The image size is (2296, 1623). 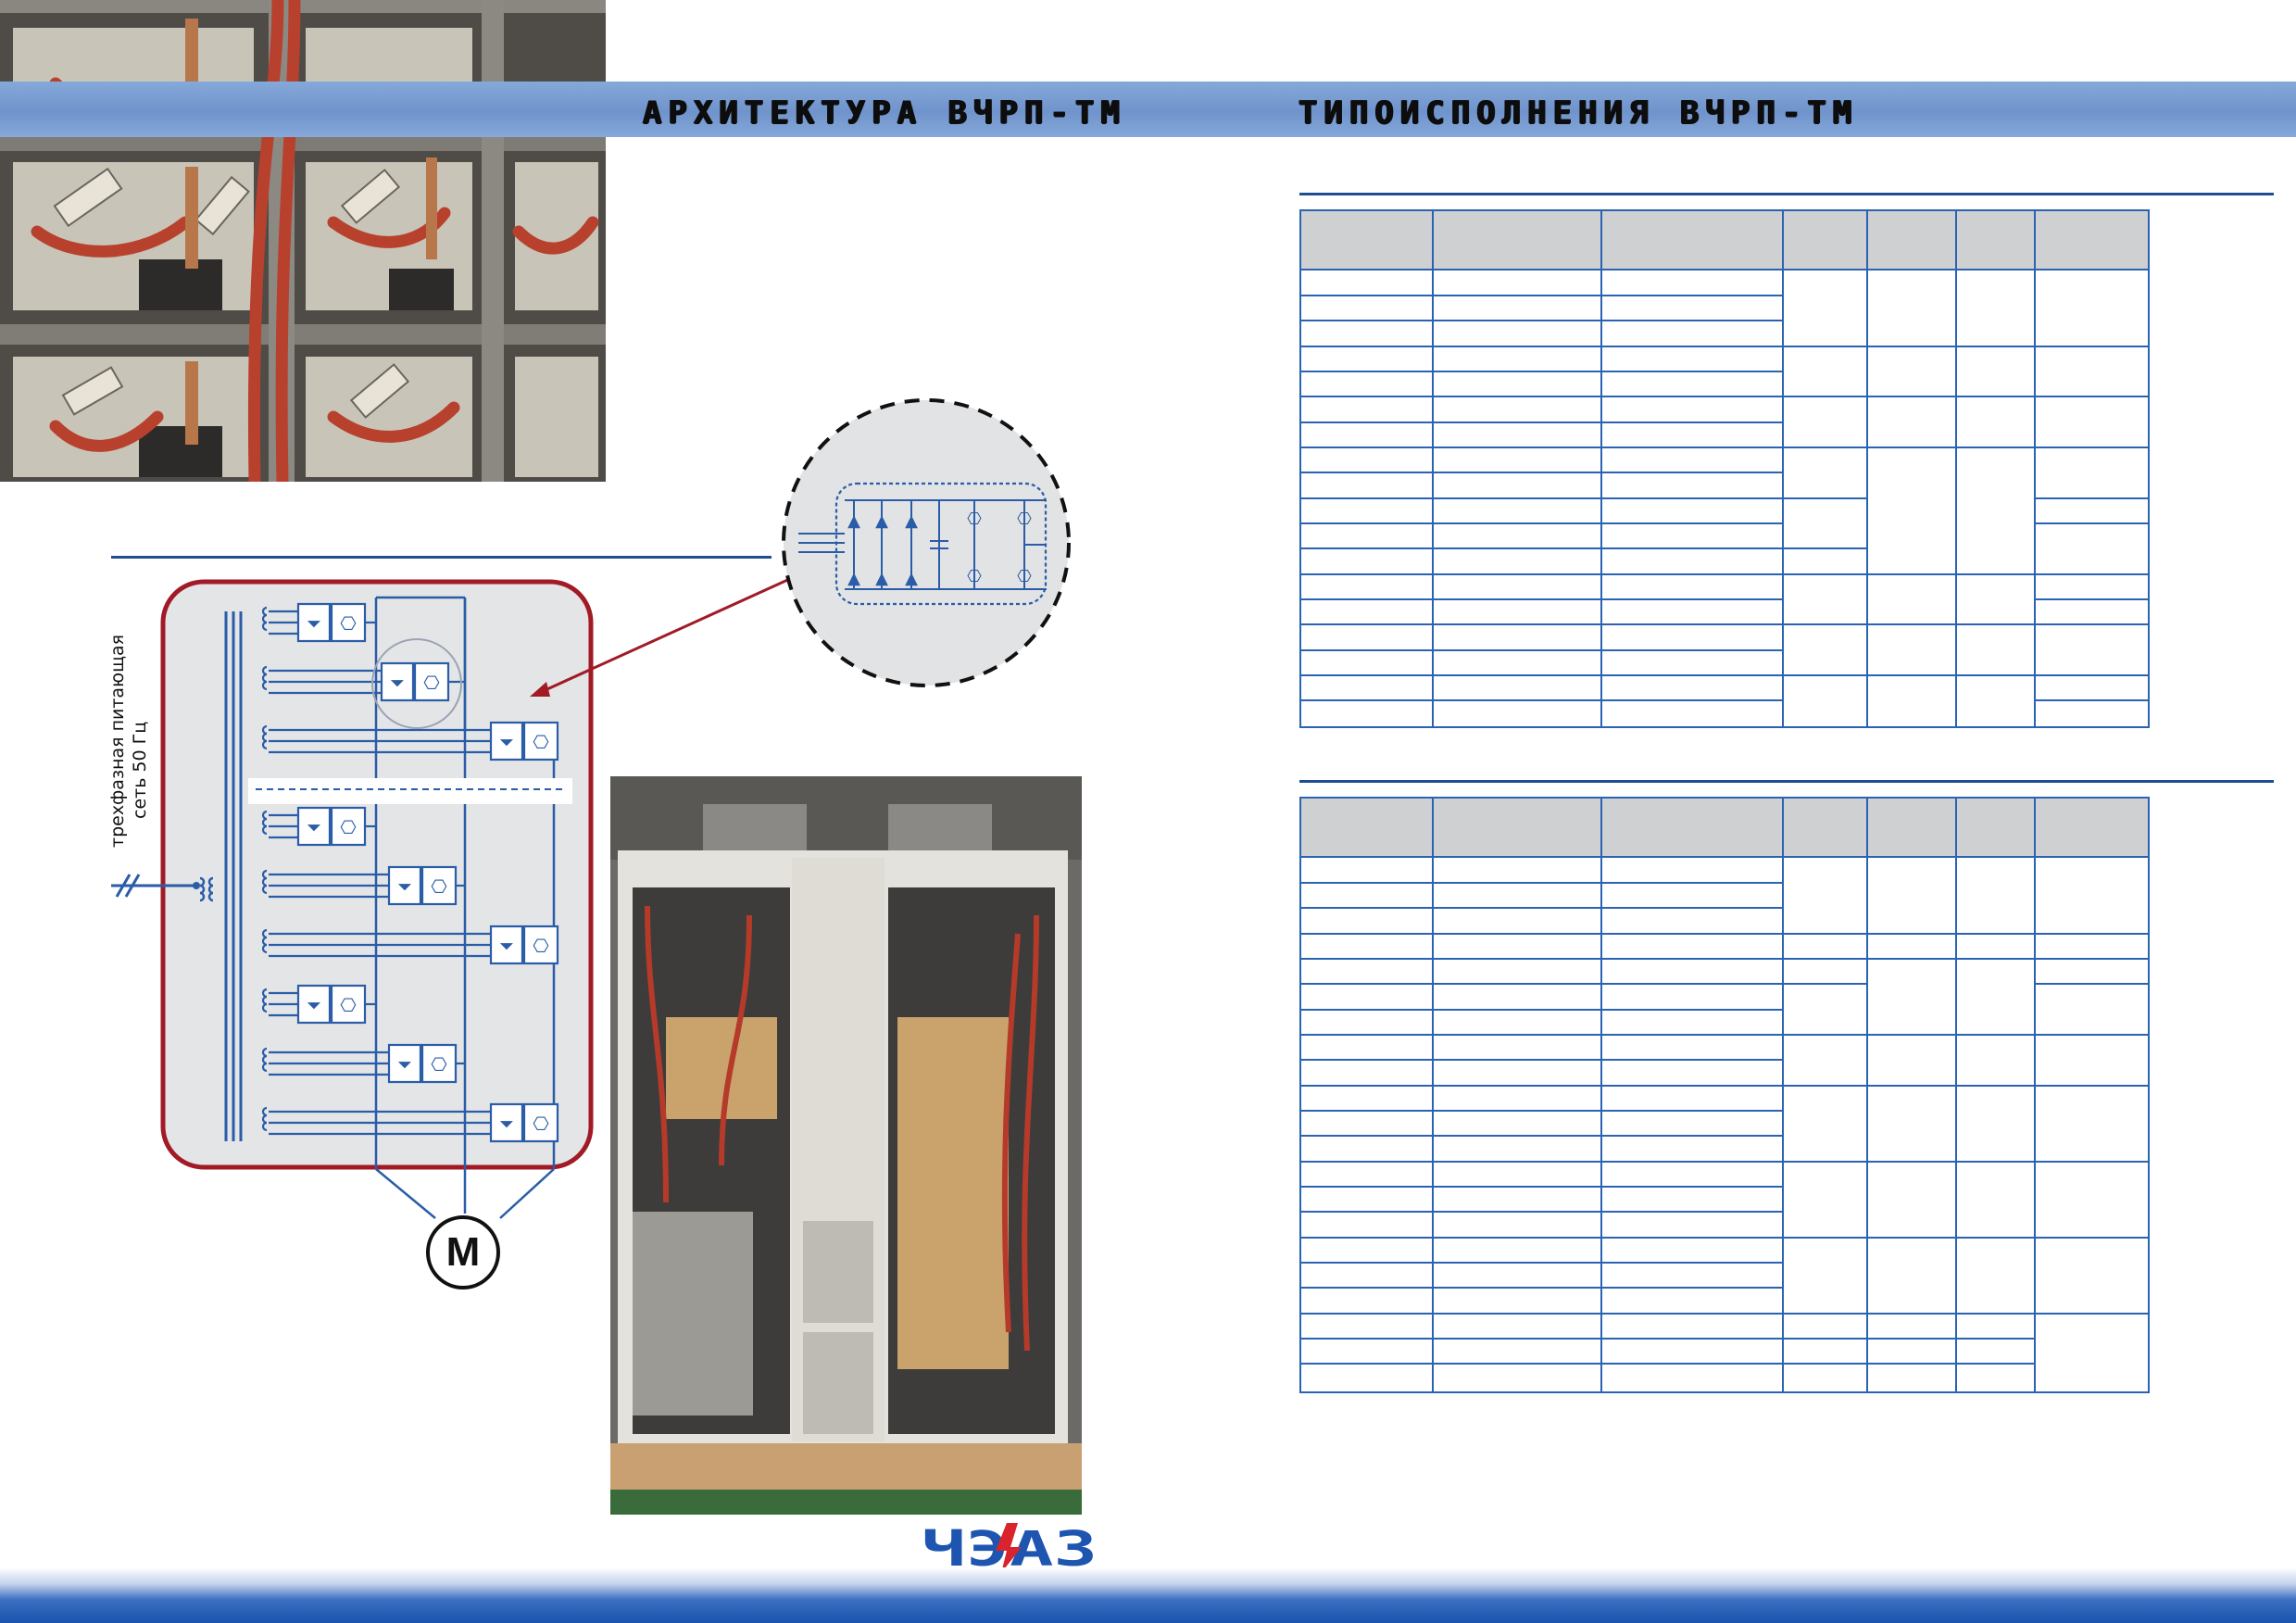 I want to click on table2-top-rule, so click(x=1786, y=781).